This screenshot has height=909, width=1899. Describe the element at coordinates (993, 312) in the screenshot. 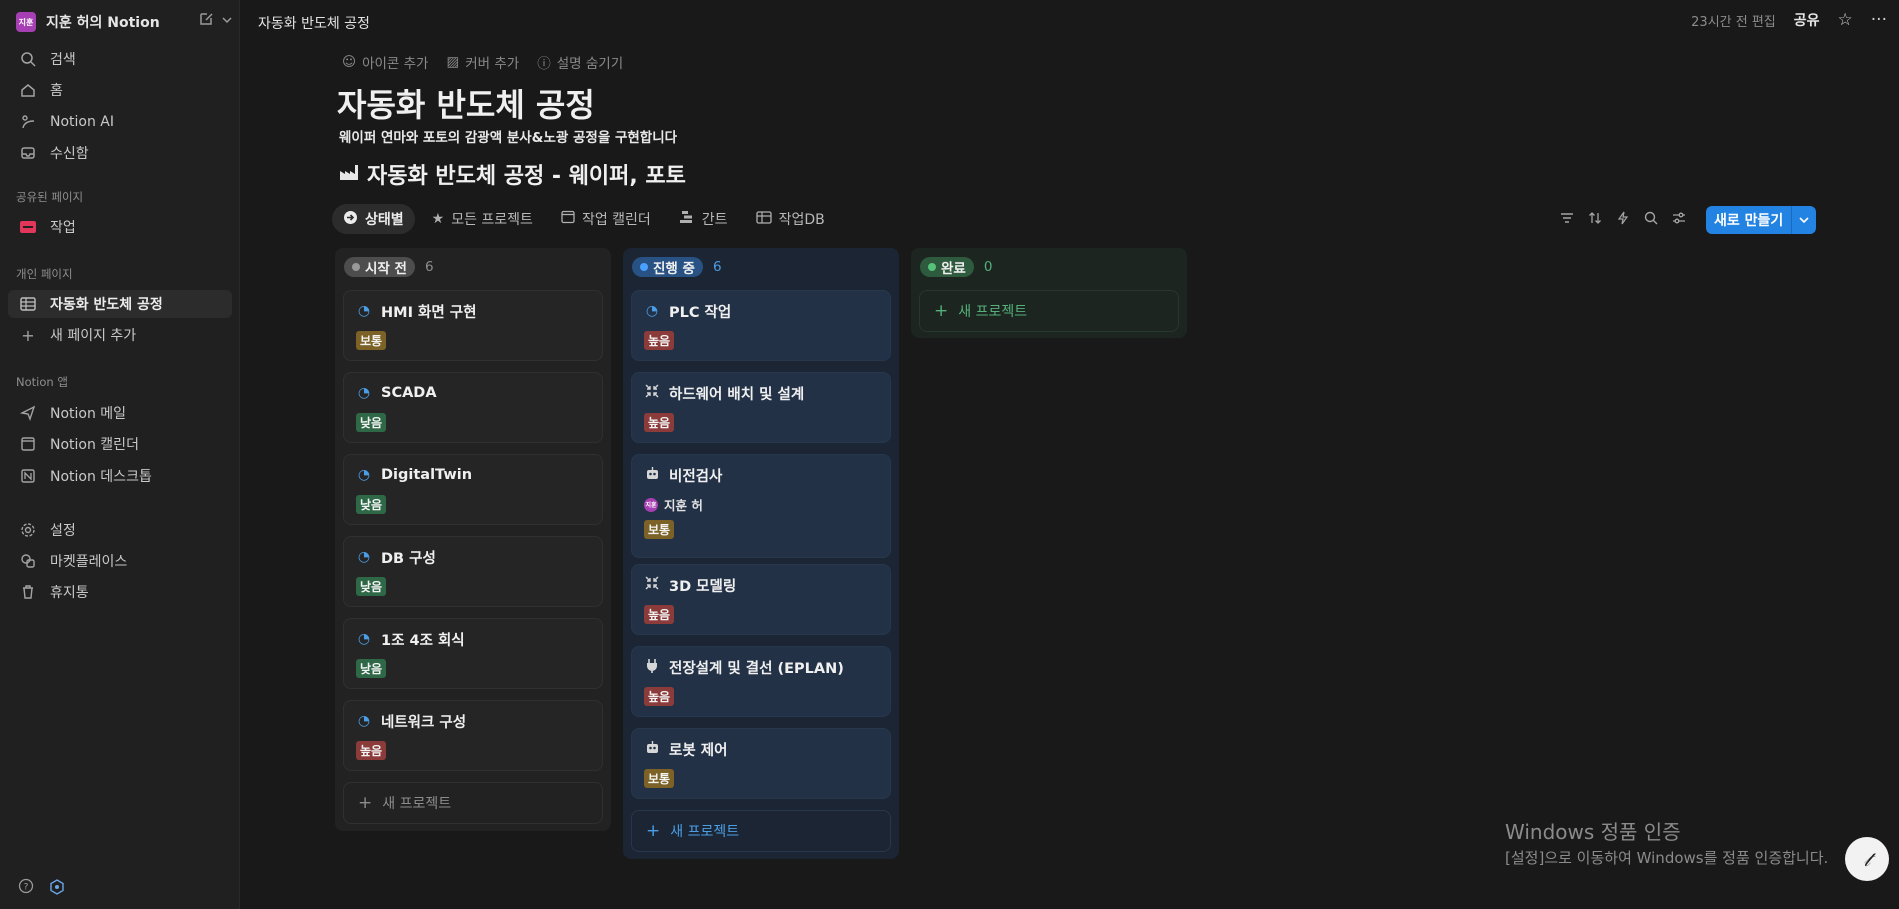

I see `new-project-label: 새 프로젝트` at that location.